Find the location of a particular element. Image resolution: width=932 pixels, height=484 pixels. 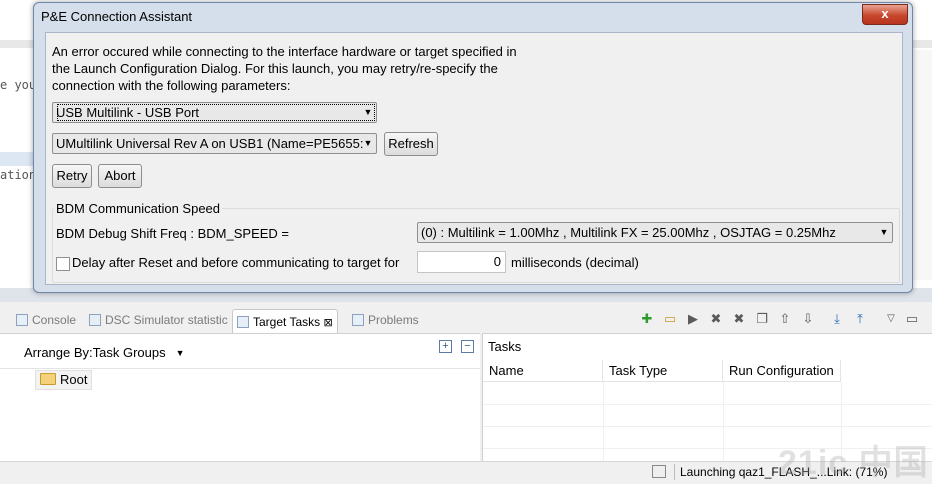

minimize-icon: ▭ is located at coordinates (912, 319).